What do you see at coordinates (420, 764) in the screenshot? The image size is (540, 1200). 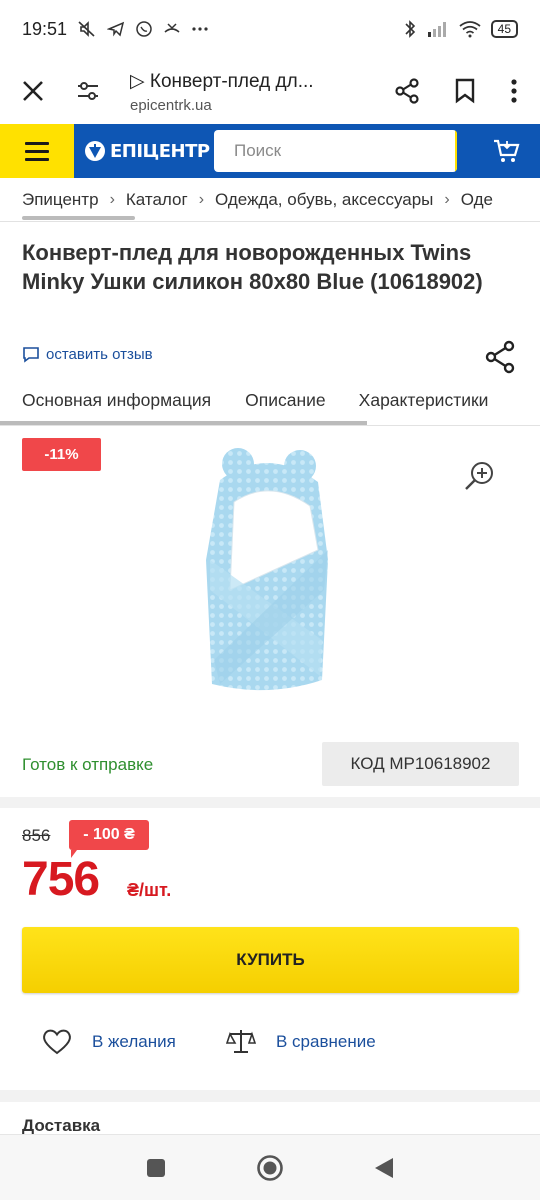 I see `product-code: КОД MP10618902` at bounding box center [420, 764].